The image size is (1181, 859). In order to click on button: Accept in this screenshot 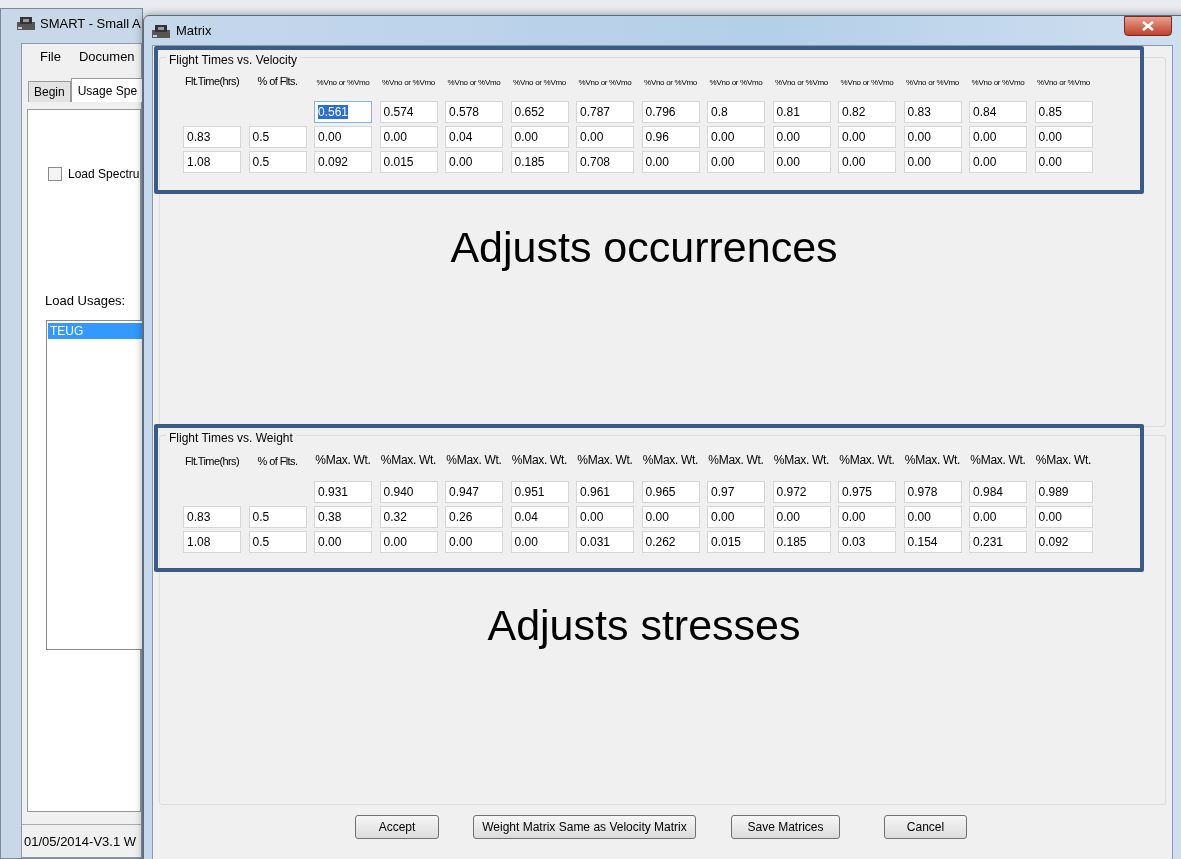, I will do `click(397, 827)`.